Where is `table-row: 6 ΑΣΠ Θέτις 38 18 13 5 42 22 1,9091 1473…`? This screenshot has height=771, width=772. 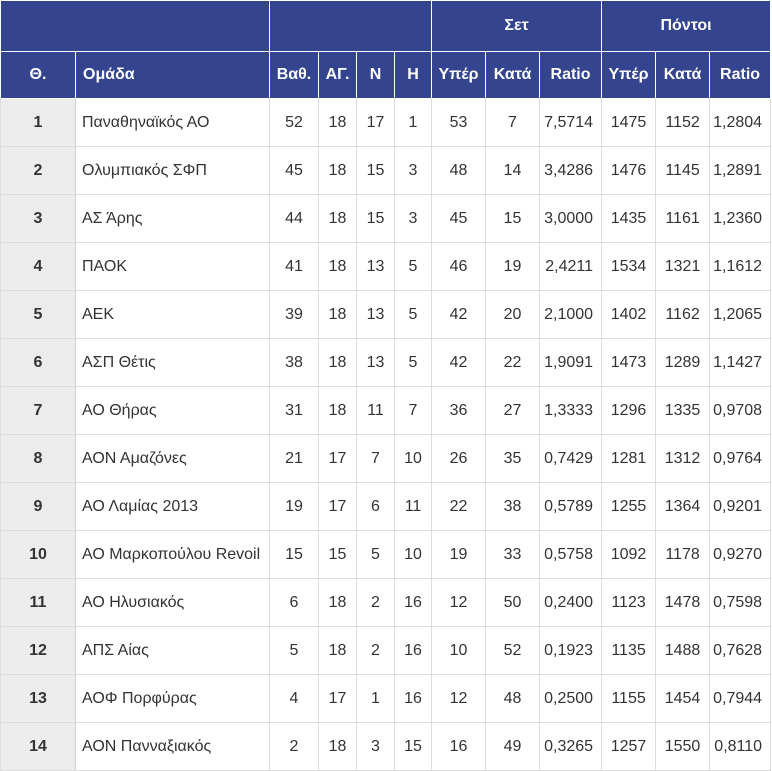
table-row: 6 ΑΣΠ Θέτις 38 18 13 5 42 22 1,9091 1473… is located at coordinates (386, 362).